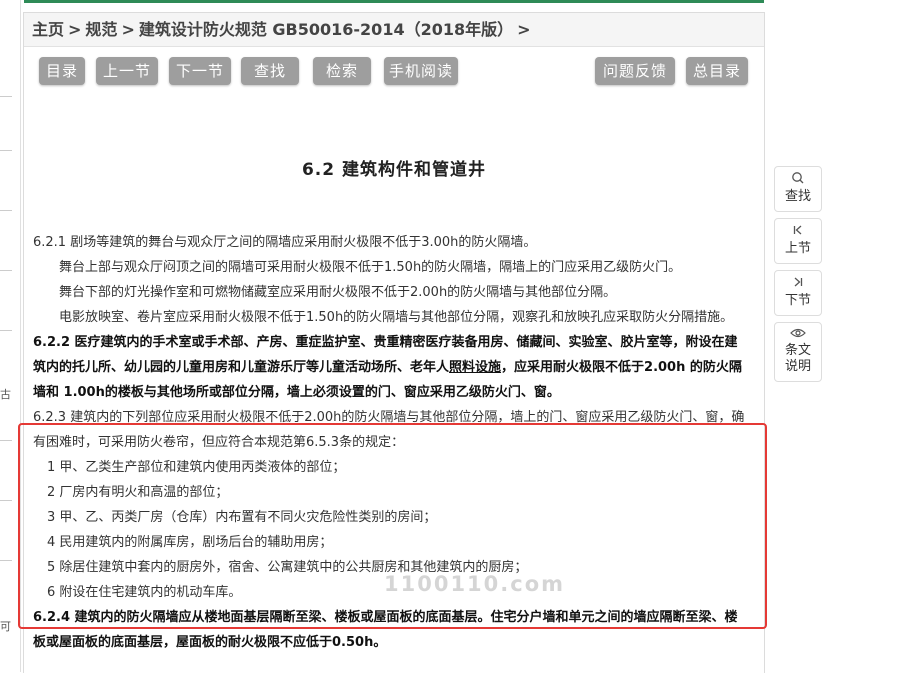  I want to click on skip-back-icon, so click(798, 230).